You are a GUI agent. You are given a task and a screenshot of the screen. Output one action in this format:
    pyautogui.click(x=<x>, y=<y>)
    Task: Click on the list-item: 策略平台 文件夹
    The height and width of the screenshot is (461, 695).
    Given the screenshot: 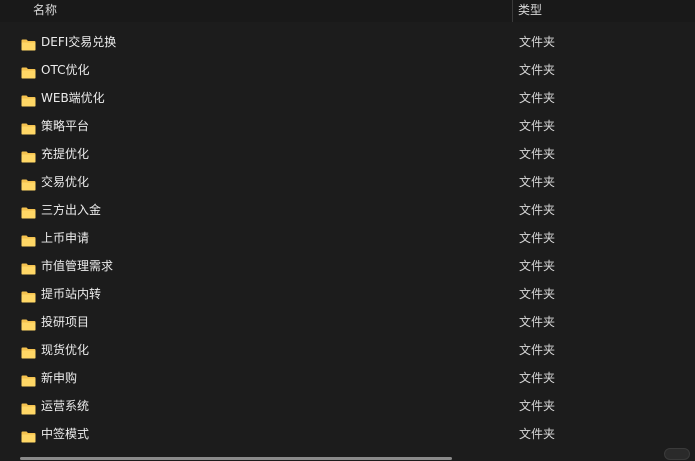 What is the action you would take?
    pyautogui.click(x=347, y=126)
    